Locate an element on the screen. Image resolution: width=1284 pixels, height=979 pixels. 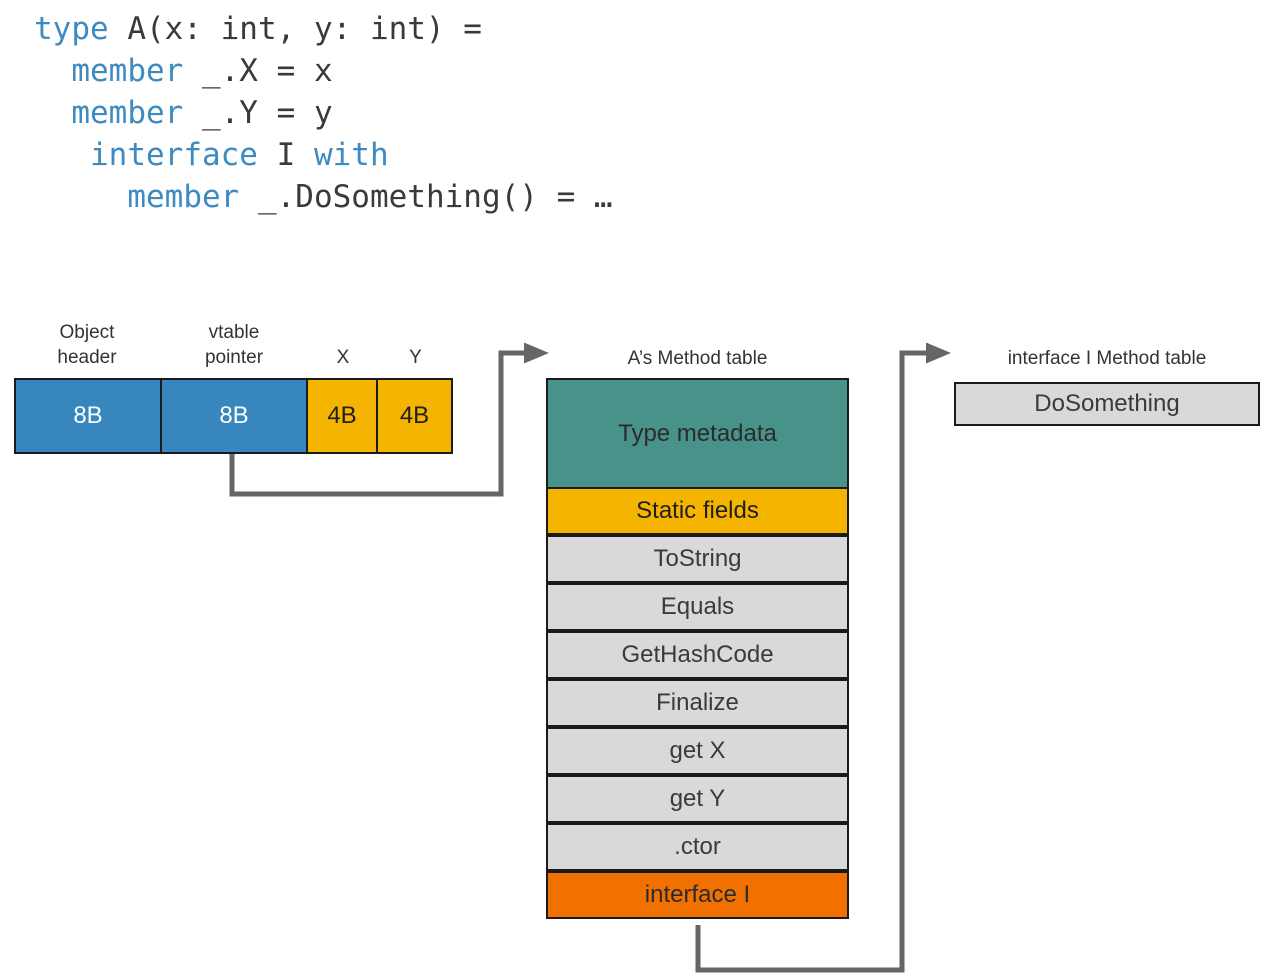
method-table-row: get Y is located at coordinates (697, 799).